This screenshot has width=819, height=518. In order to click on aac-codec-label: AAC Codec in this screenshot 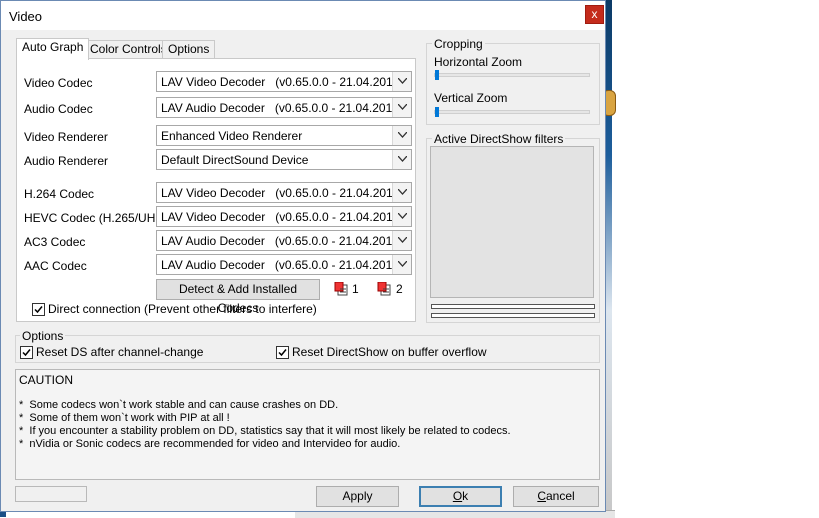, I will do `click(55, 266)`.